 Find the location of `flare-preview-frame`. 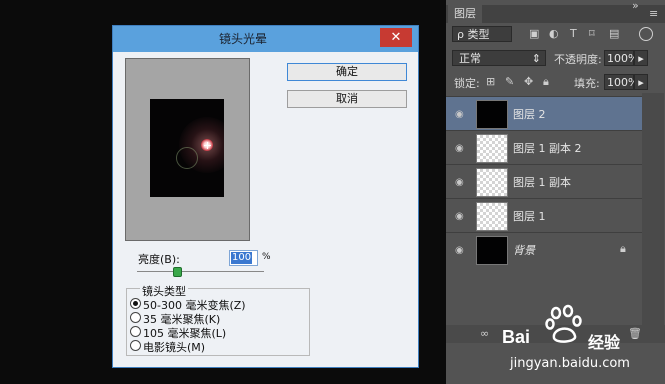

flare-preview-frame is located at coordinates (187, 149).